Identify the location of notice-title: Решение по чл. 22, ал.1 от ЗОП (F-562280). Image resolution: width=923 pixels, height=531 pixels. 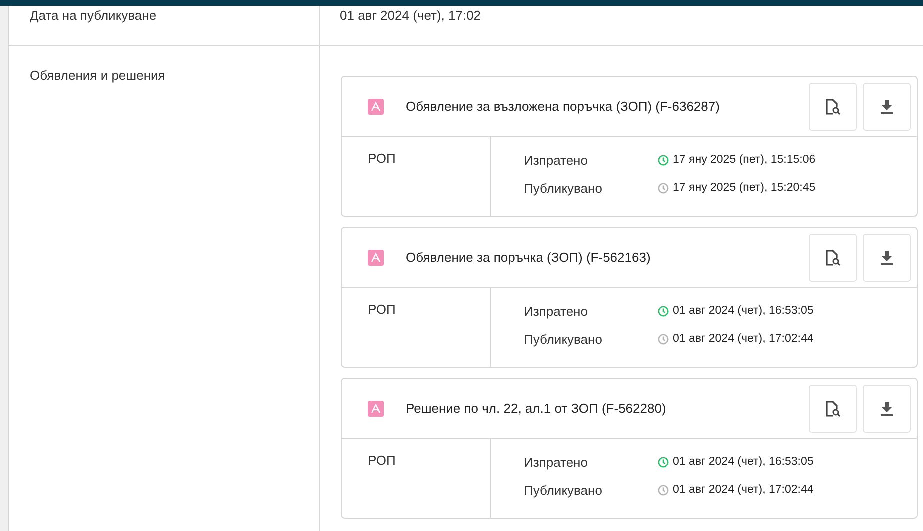
(604, 408).